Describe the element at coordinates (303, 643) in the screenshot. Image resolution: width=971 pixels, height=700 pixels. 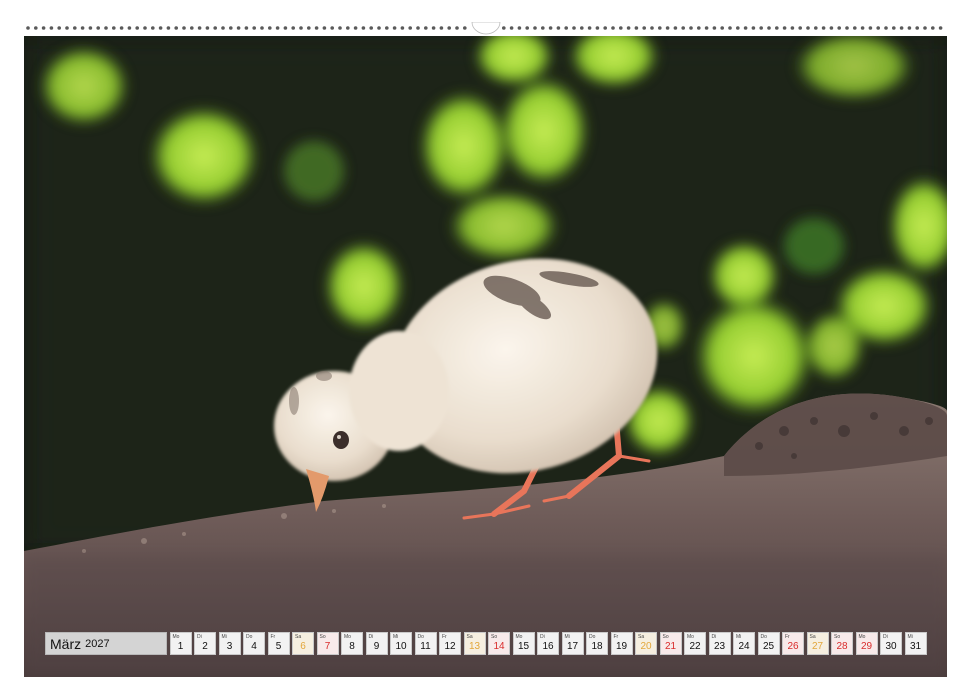
I see `day-cell: Sa 6` at that location.